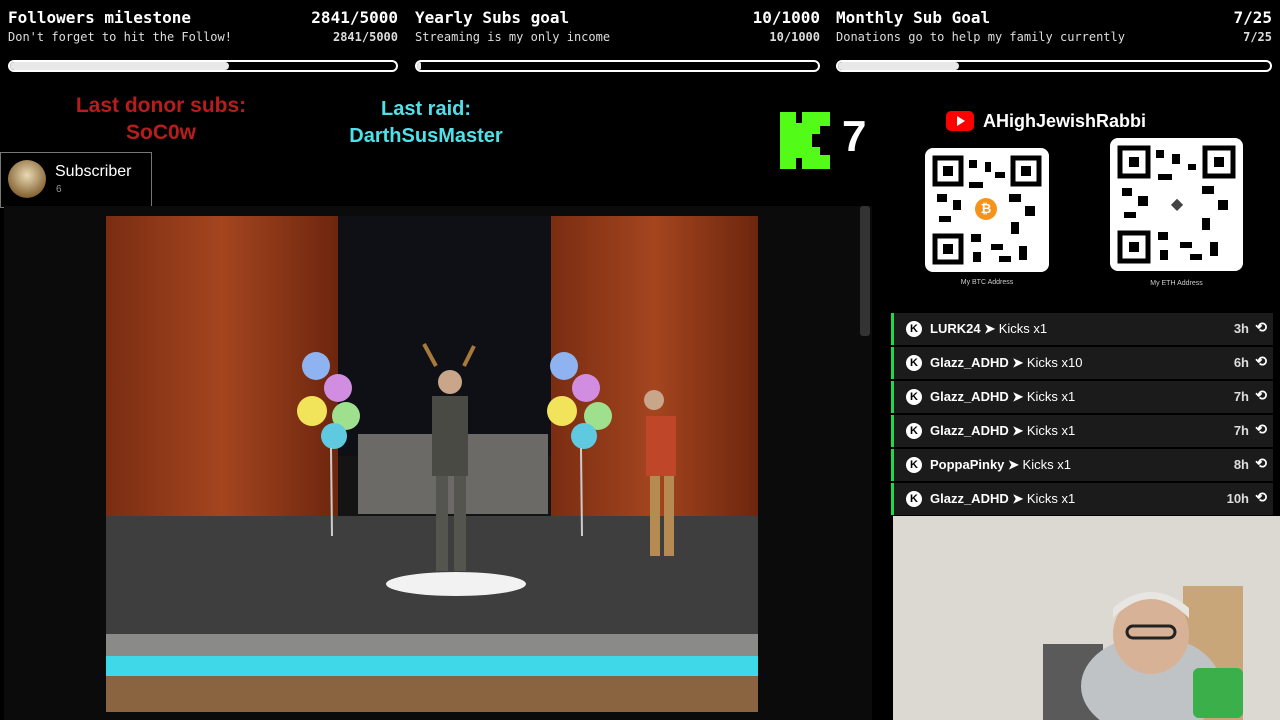  Describe the element at coordinates (1082, 329) in the screenshot. I see `list-item: K LURK24 ➤ Kicks x1 3h ⟲` at that location.